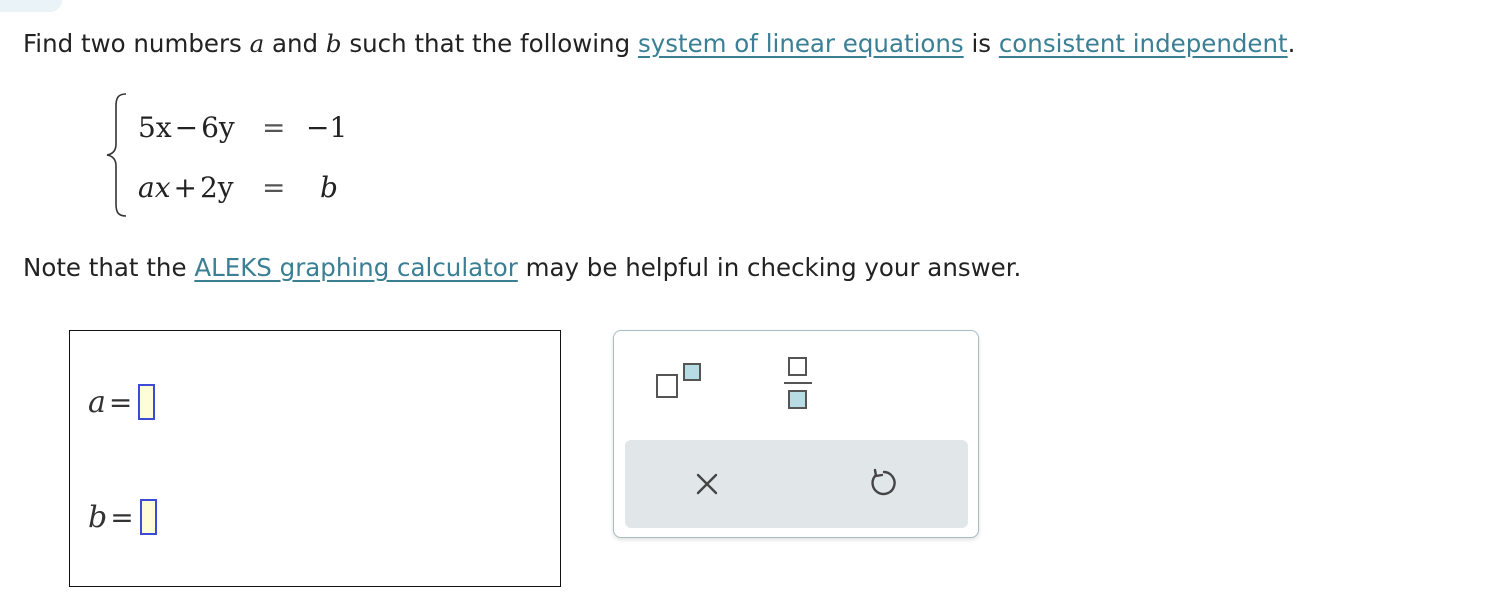 The image size is (1500, 613). Describe the element at coordinates (105, 267) in the screenshot. I see `note-text: Note that the` at that location.